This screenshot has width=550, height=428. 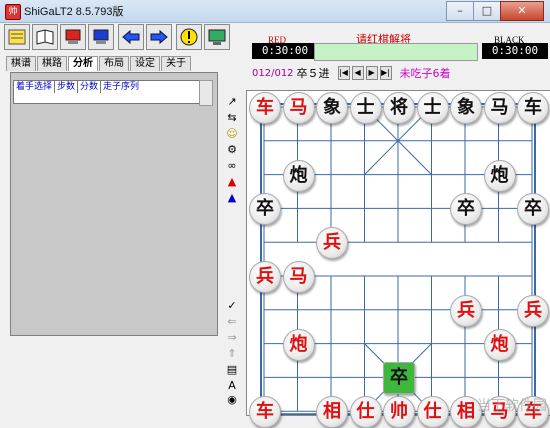 I want to click on binoculars-icon: ∞, so click(x=232, y=165).